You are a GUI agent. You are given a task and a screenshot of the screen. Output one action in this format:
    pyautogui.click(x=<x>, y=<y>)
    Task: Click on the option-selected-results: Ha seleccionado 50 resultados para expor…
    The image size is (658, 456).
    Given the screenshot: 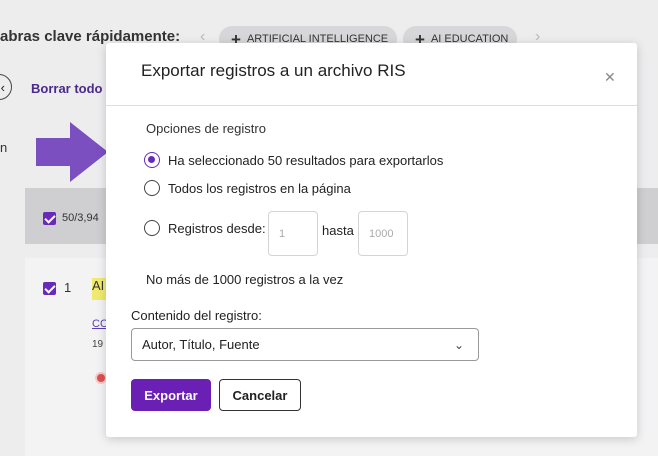 What is the action you would take?
    pyautogui.click(x=293, y=160)
    